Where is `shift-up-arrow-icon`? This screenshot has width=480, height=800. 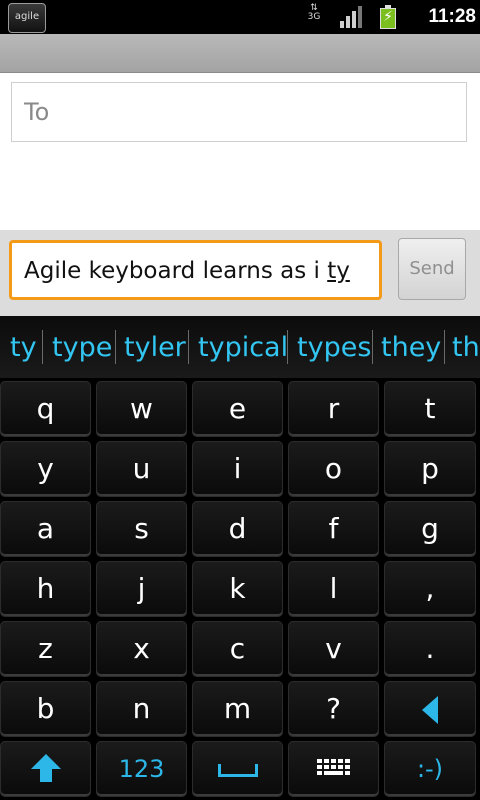 shift-up-arrow-icon is located at coordinates (45, 769).